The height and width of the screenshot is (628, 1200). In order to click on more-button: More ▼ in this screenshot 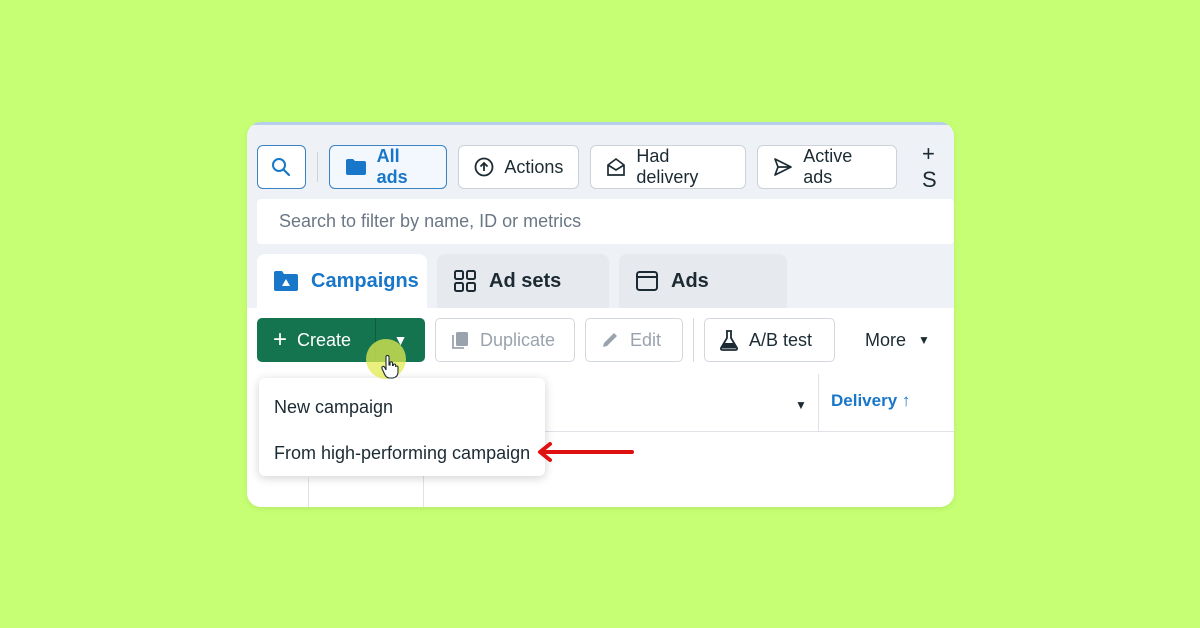, I will do `click(897, 340)`.